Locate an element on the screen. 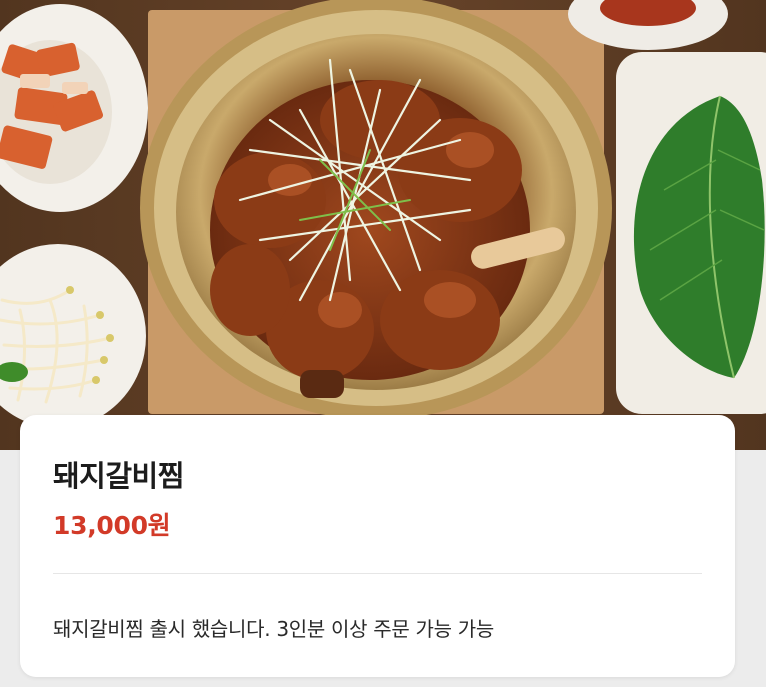 This screenshot has height=687, width=766. menu-item-description: 돼지갈비찜 출시 했습니다. 3인분 이상 주문 가능 가능 is located at coordinates (273, 629).